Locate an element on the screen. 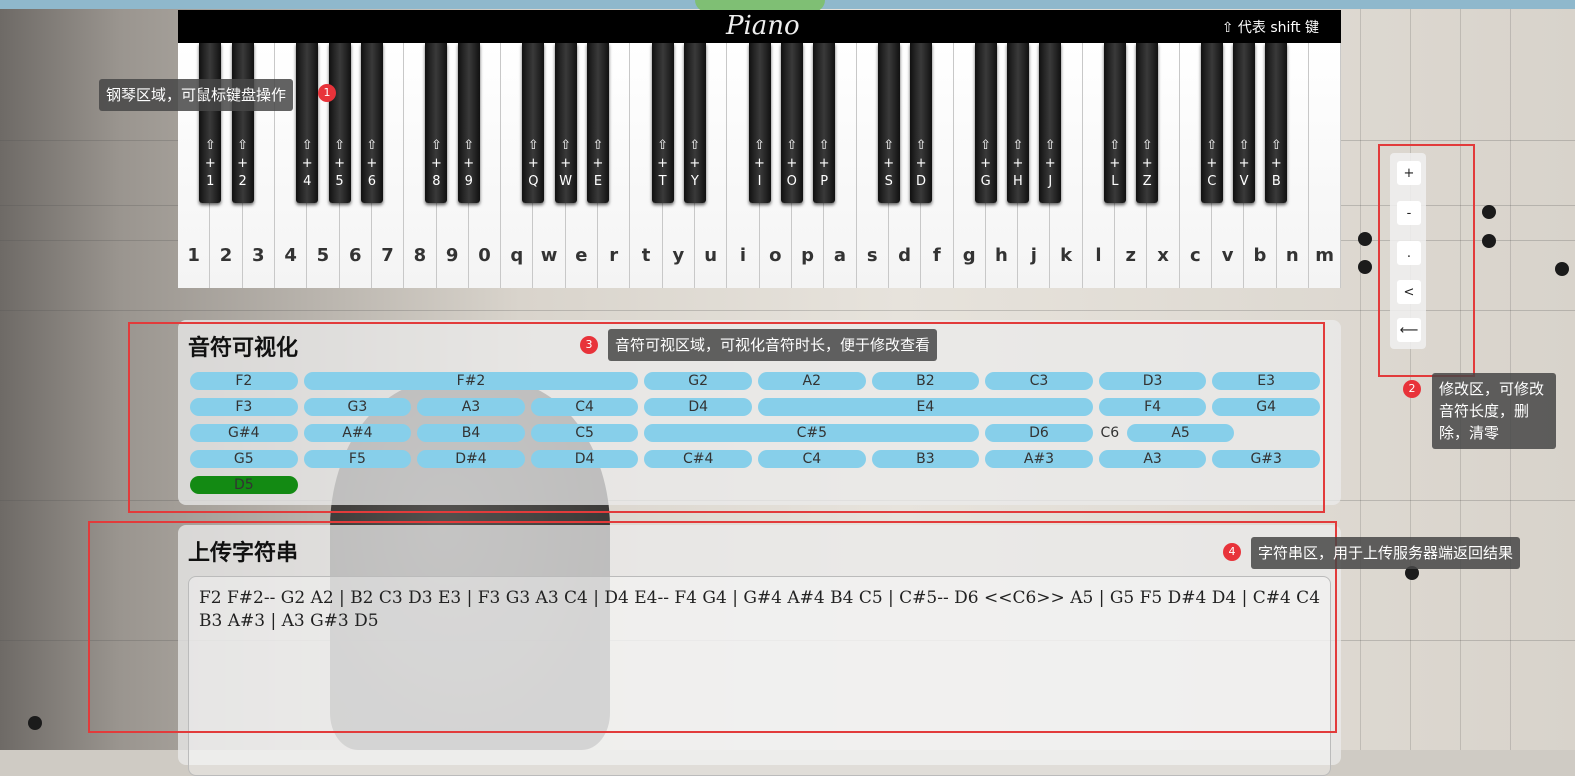 Image resolution: width=1575 pixels, height=776 pixels. white-key-label: i is located at coordinates (743, 255).